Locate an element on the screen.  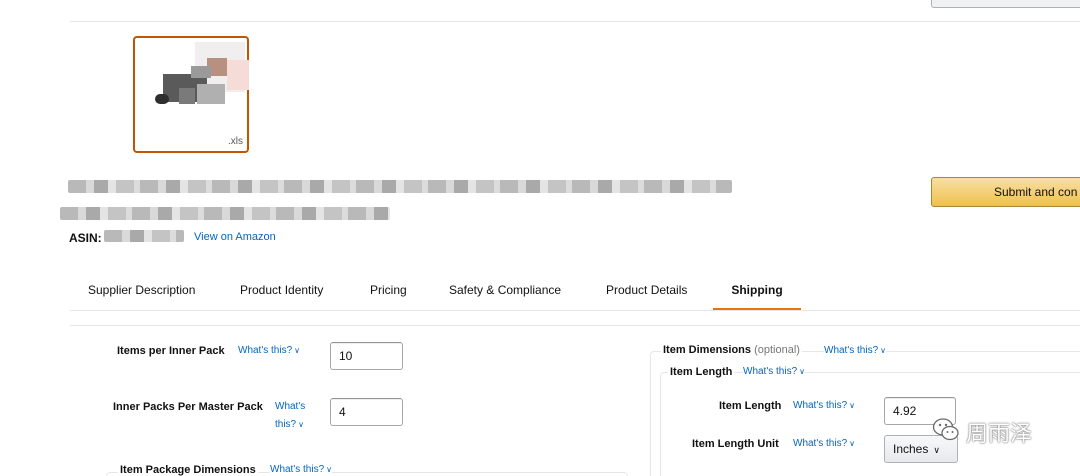
tab-pricing: Pricing is located at coordinates (388, 290).